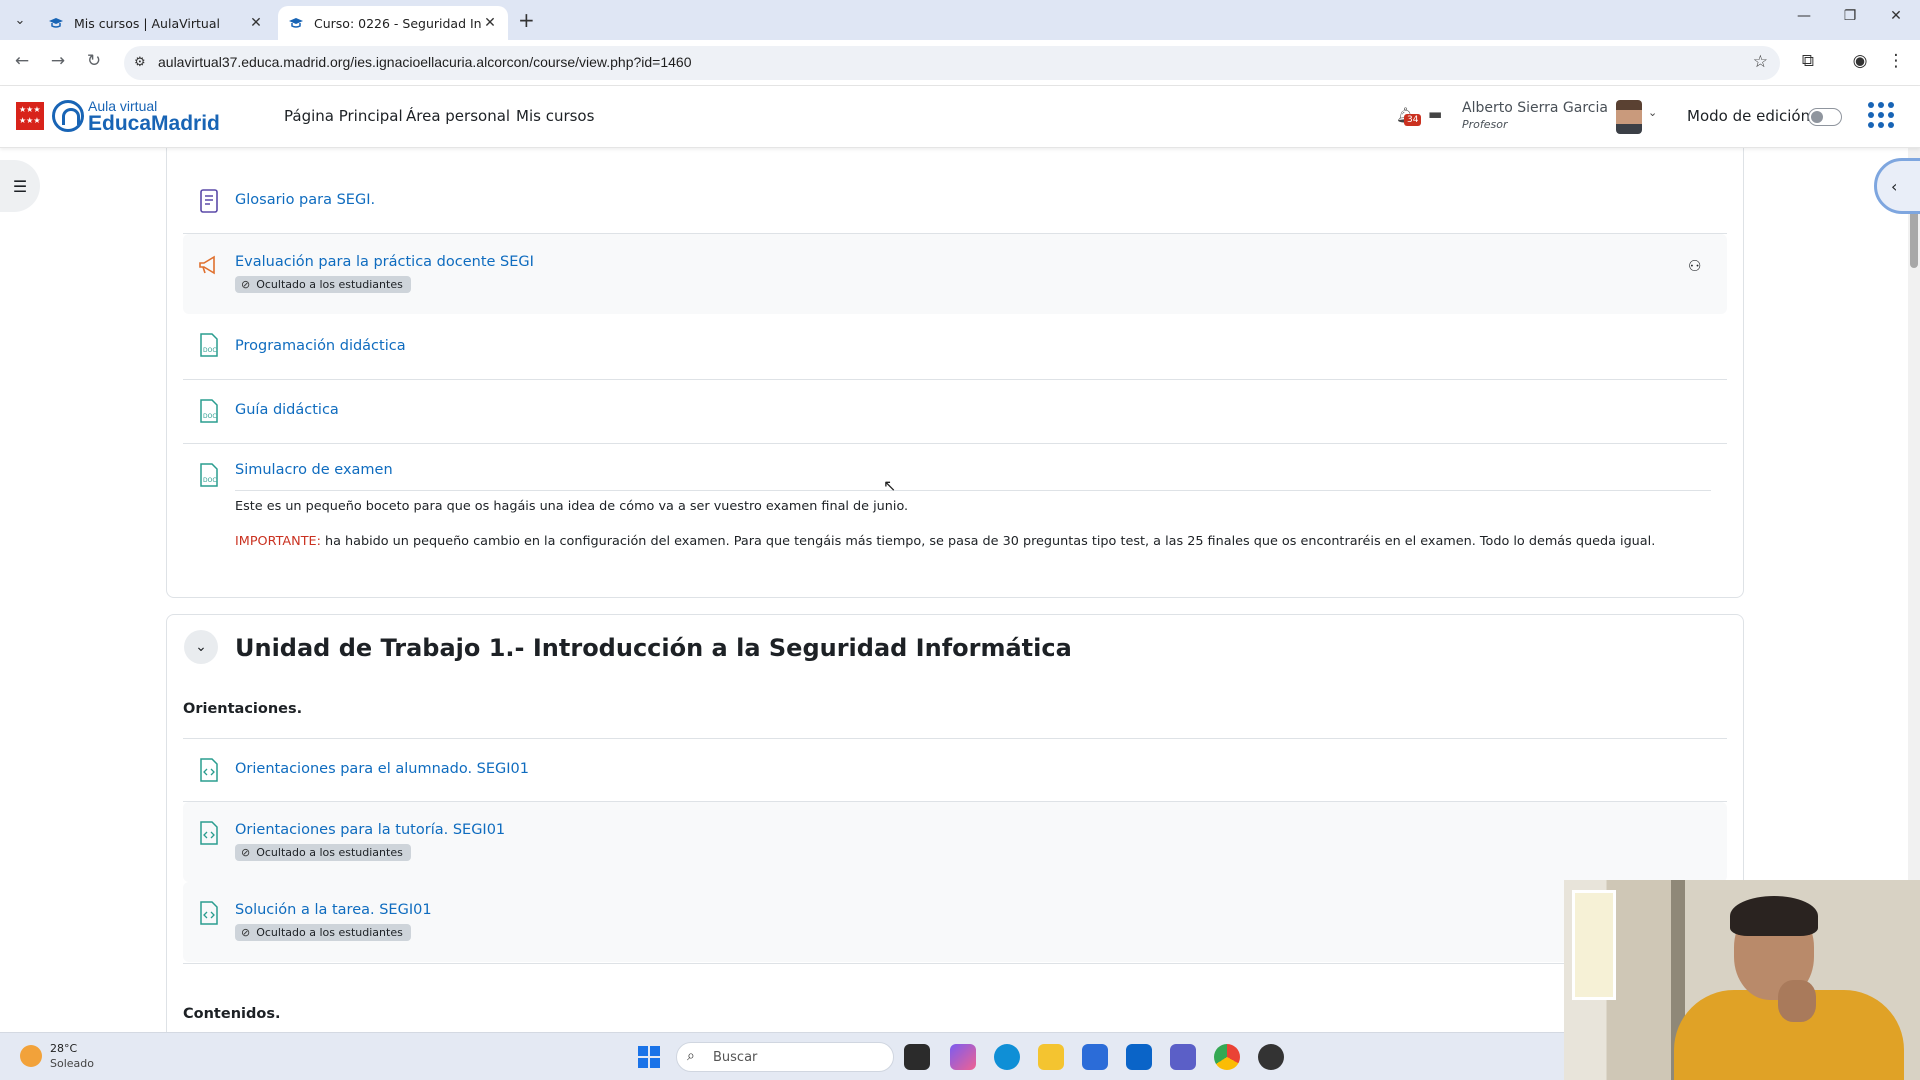 This screenshot has height=1080, width=1920. Describe the element at coordinates (94, 61) in the screenshot. I see `reload-icon: ↻` at that location.